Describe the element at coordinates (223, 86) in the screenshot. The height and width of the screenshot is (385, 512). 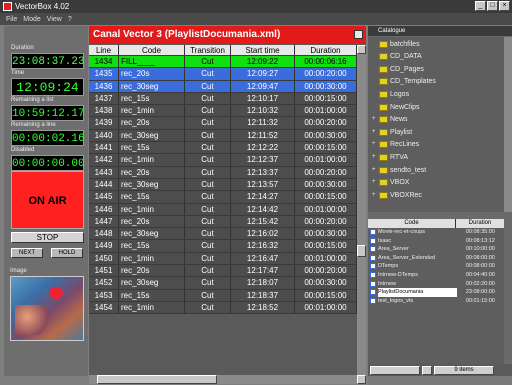
I see `table-row: 1436 rec_30seg Cut 12:09:47 00:00:30:00` at that location.